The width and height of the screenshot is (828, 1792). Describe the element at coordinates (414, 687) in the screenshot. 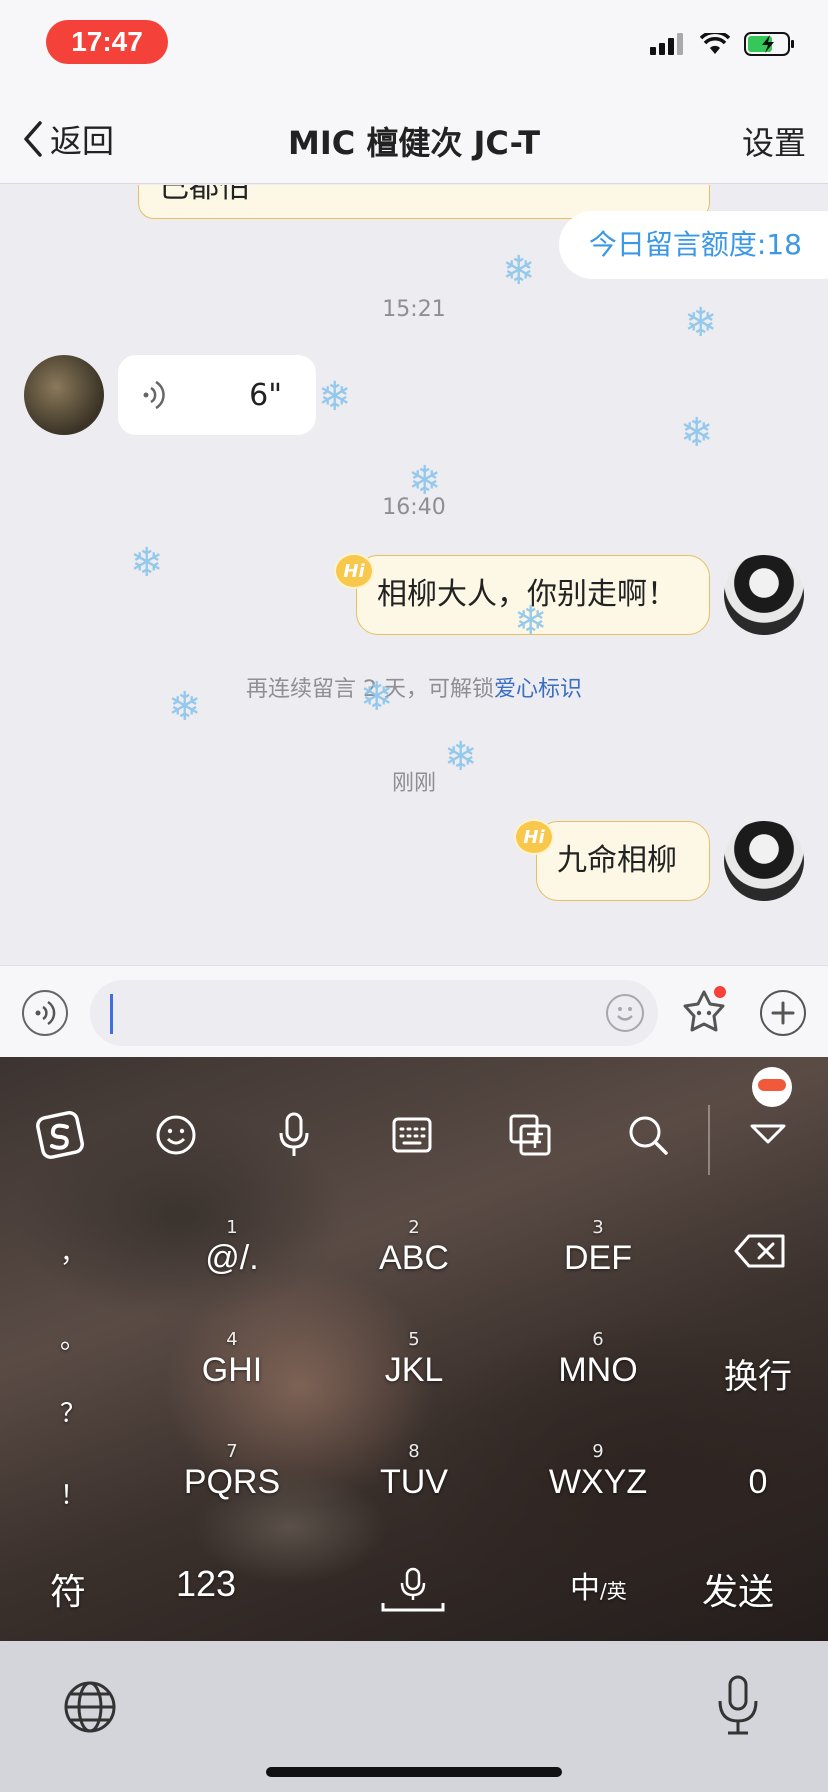

I see `streak-notice: 再连续留言 2 天，可解锁爱心标识` at that location.